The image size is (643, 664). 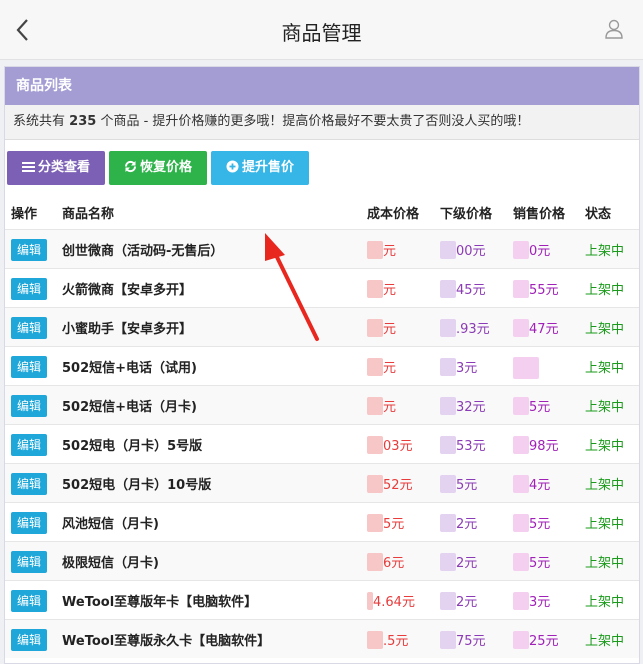 What do you see at coordinates (391, 600) in the screenshot?
I see `cost-price: 4.64元` at bounding box center [391, 600].